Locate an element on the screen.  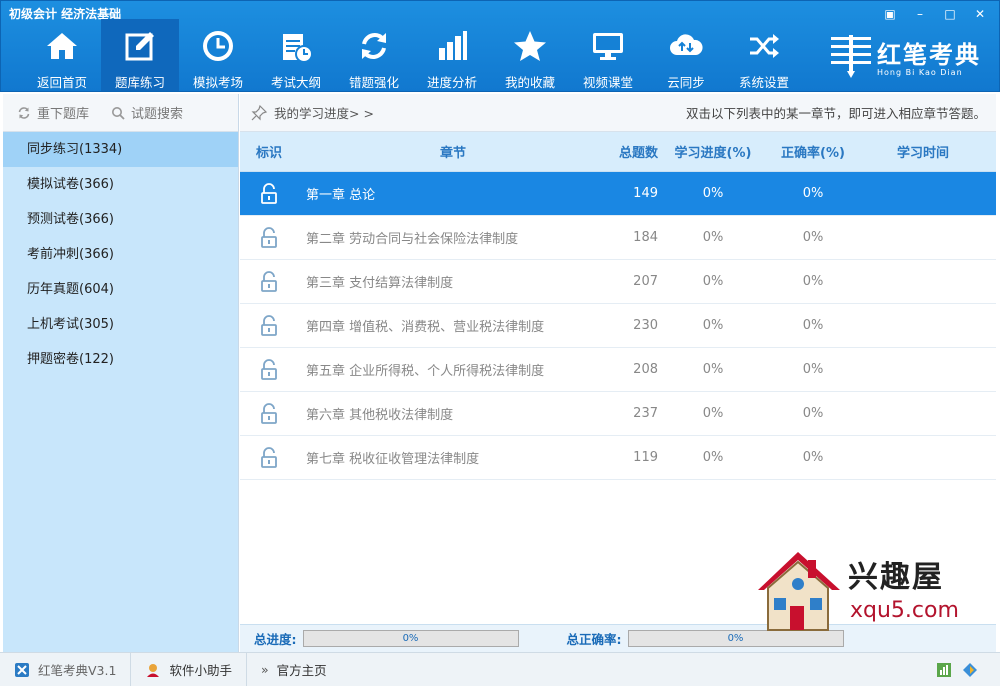
search-questions-button: 试题搜索 is located at coordinates (147, 112).